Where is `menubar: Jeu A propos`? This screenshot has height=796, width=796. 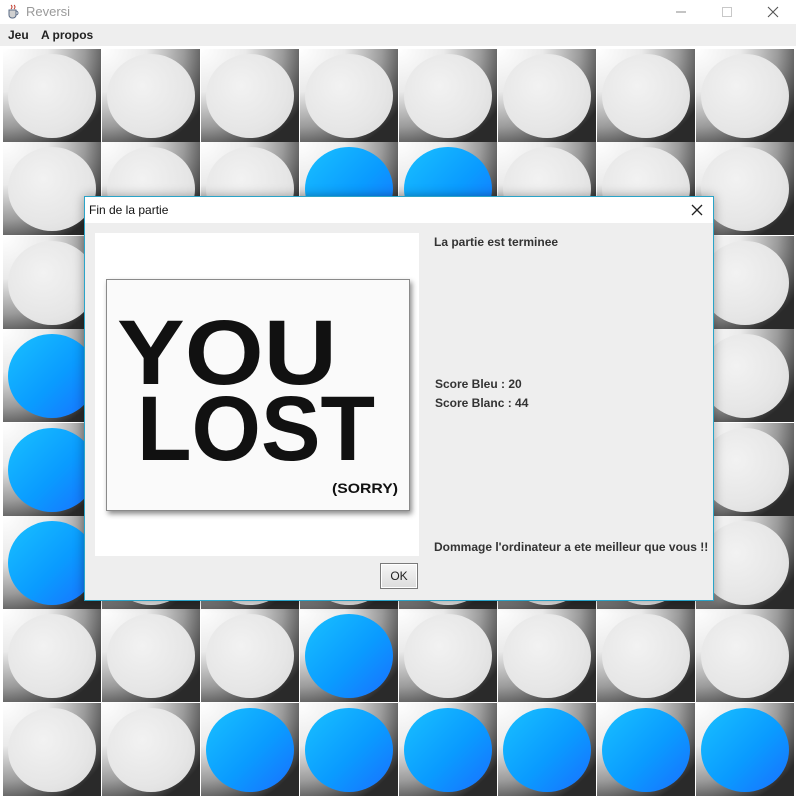 menubar: Jeu A propos is located at coordinates (398, 35).